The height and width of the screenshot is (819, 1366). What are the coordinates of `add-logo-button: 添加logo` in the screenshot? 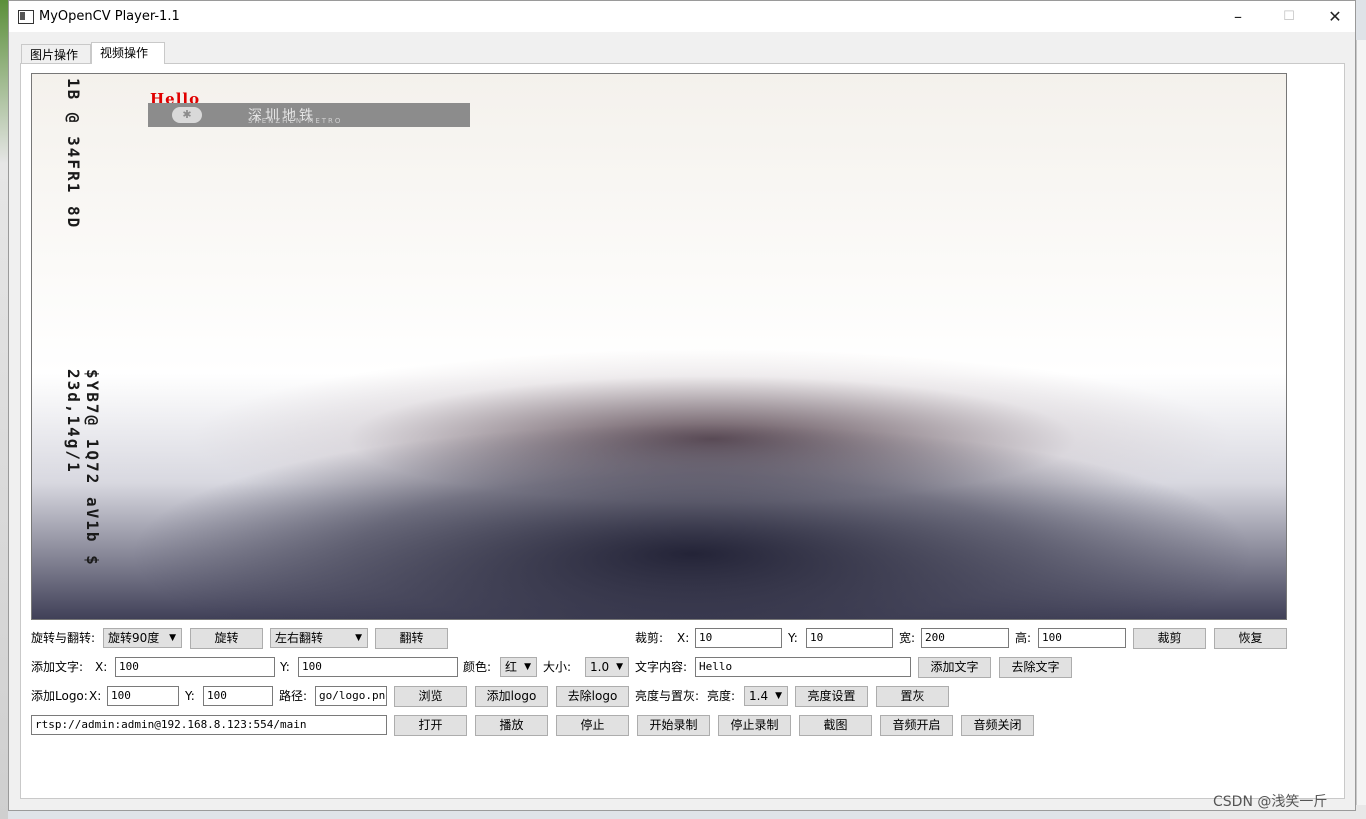 It's located at (511, 696).